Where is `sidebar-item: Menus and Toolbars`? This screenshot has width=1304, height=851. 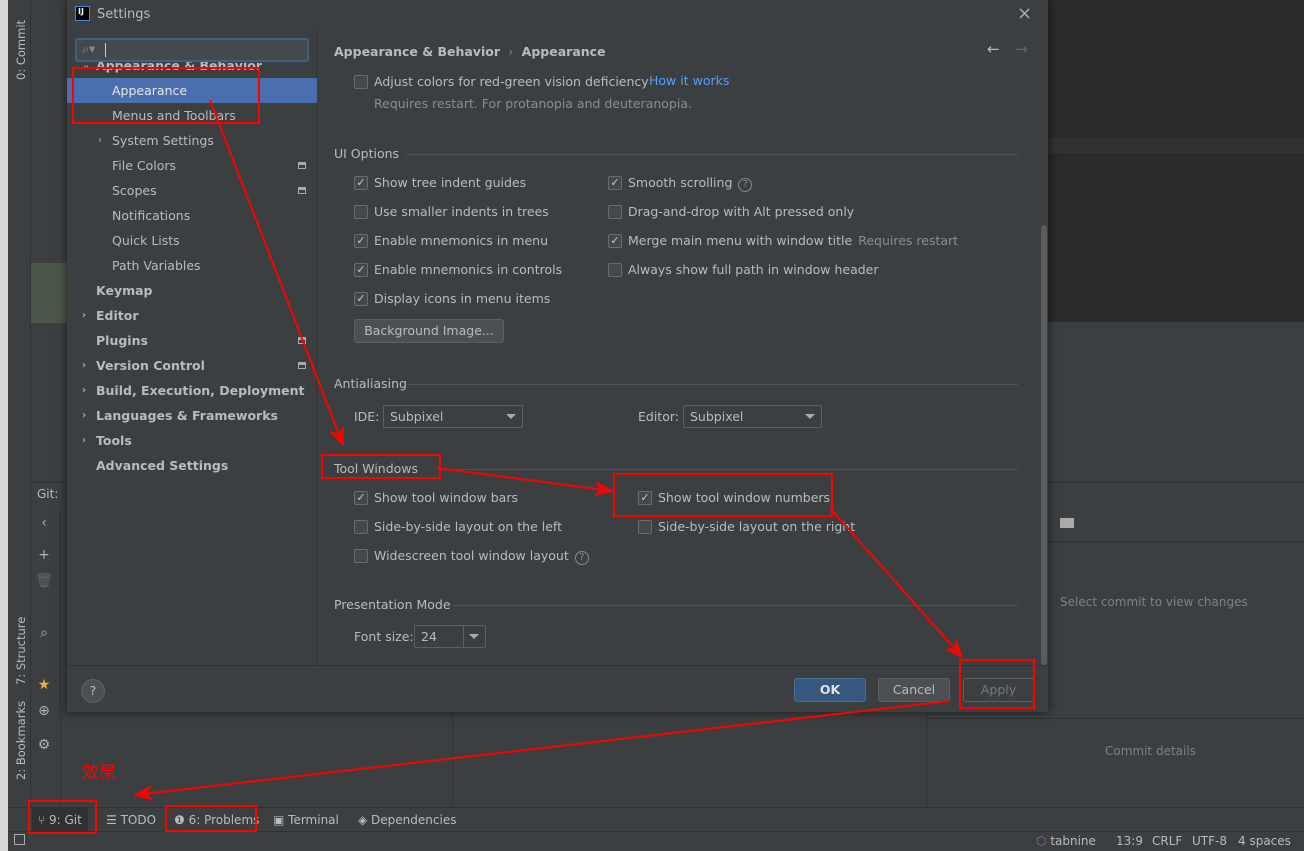
sidebar-item: Menus and Toolbars is located at coordinates (192, 115).